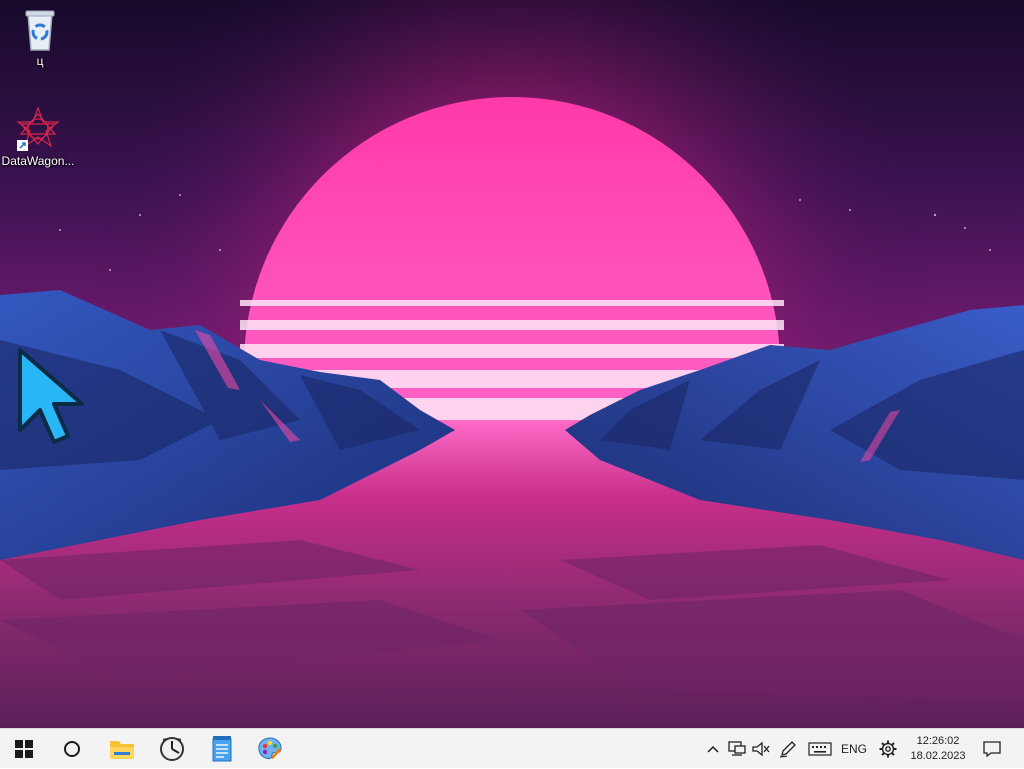  I want to click on datawagon-app-icon, so click(38, 128).